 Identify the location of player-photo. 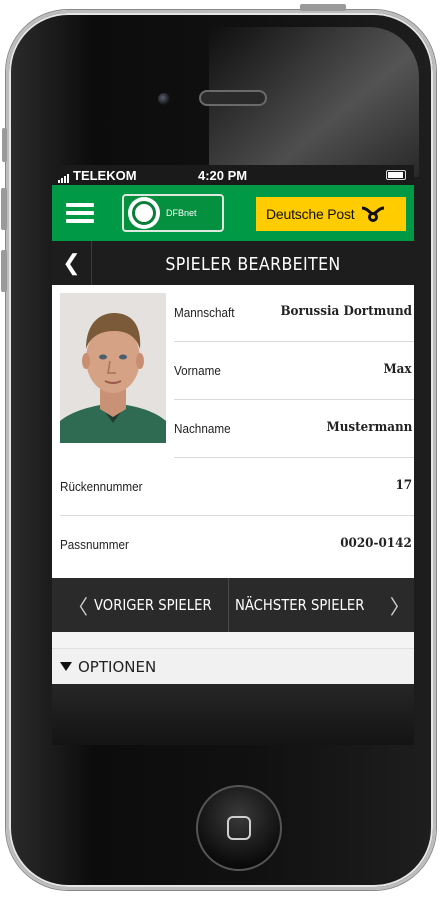
(113, 368).